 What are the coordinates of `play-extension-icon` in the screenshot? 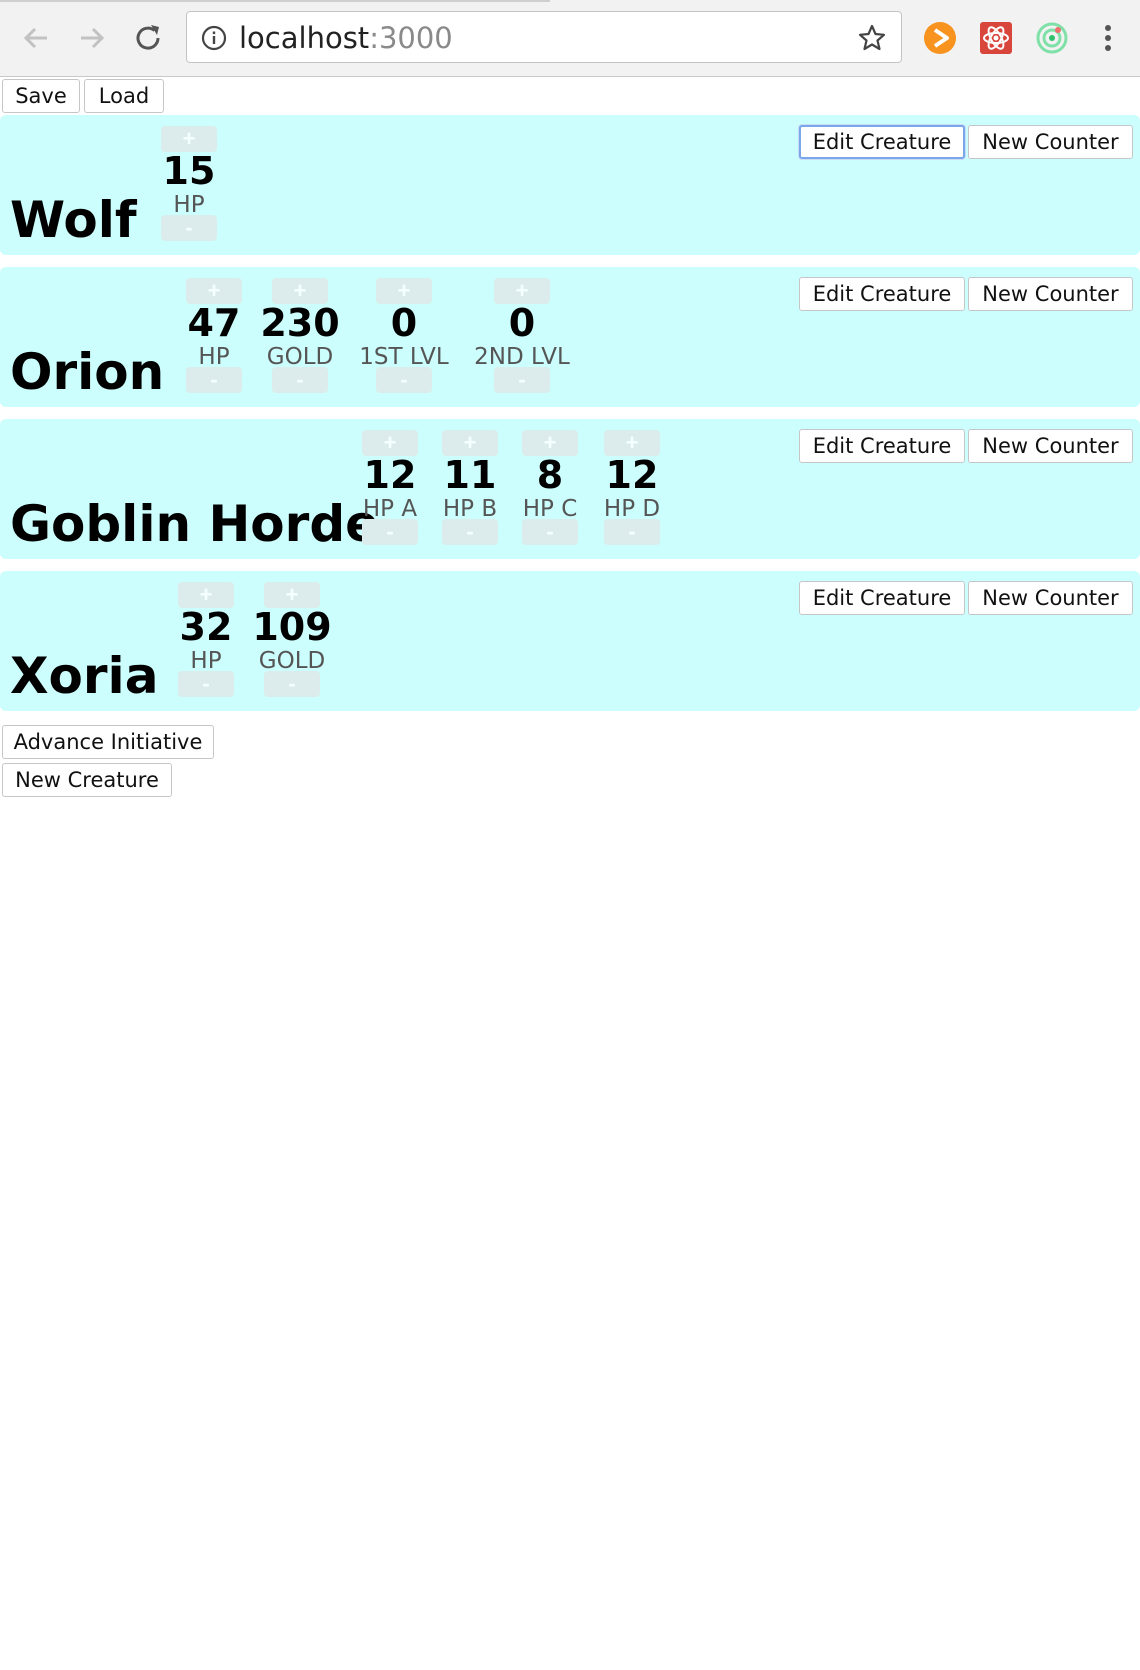 It's located at (940, 38).